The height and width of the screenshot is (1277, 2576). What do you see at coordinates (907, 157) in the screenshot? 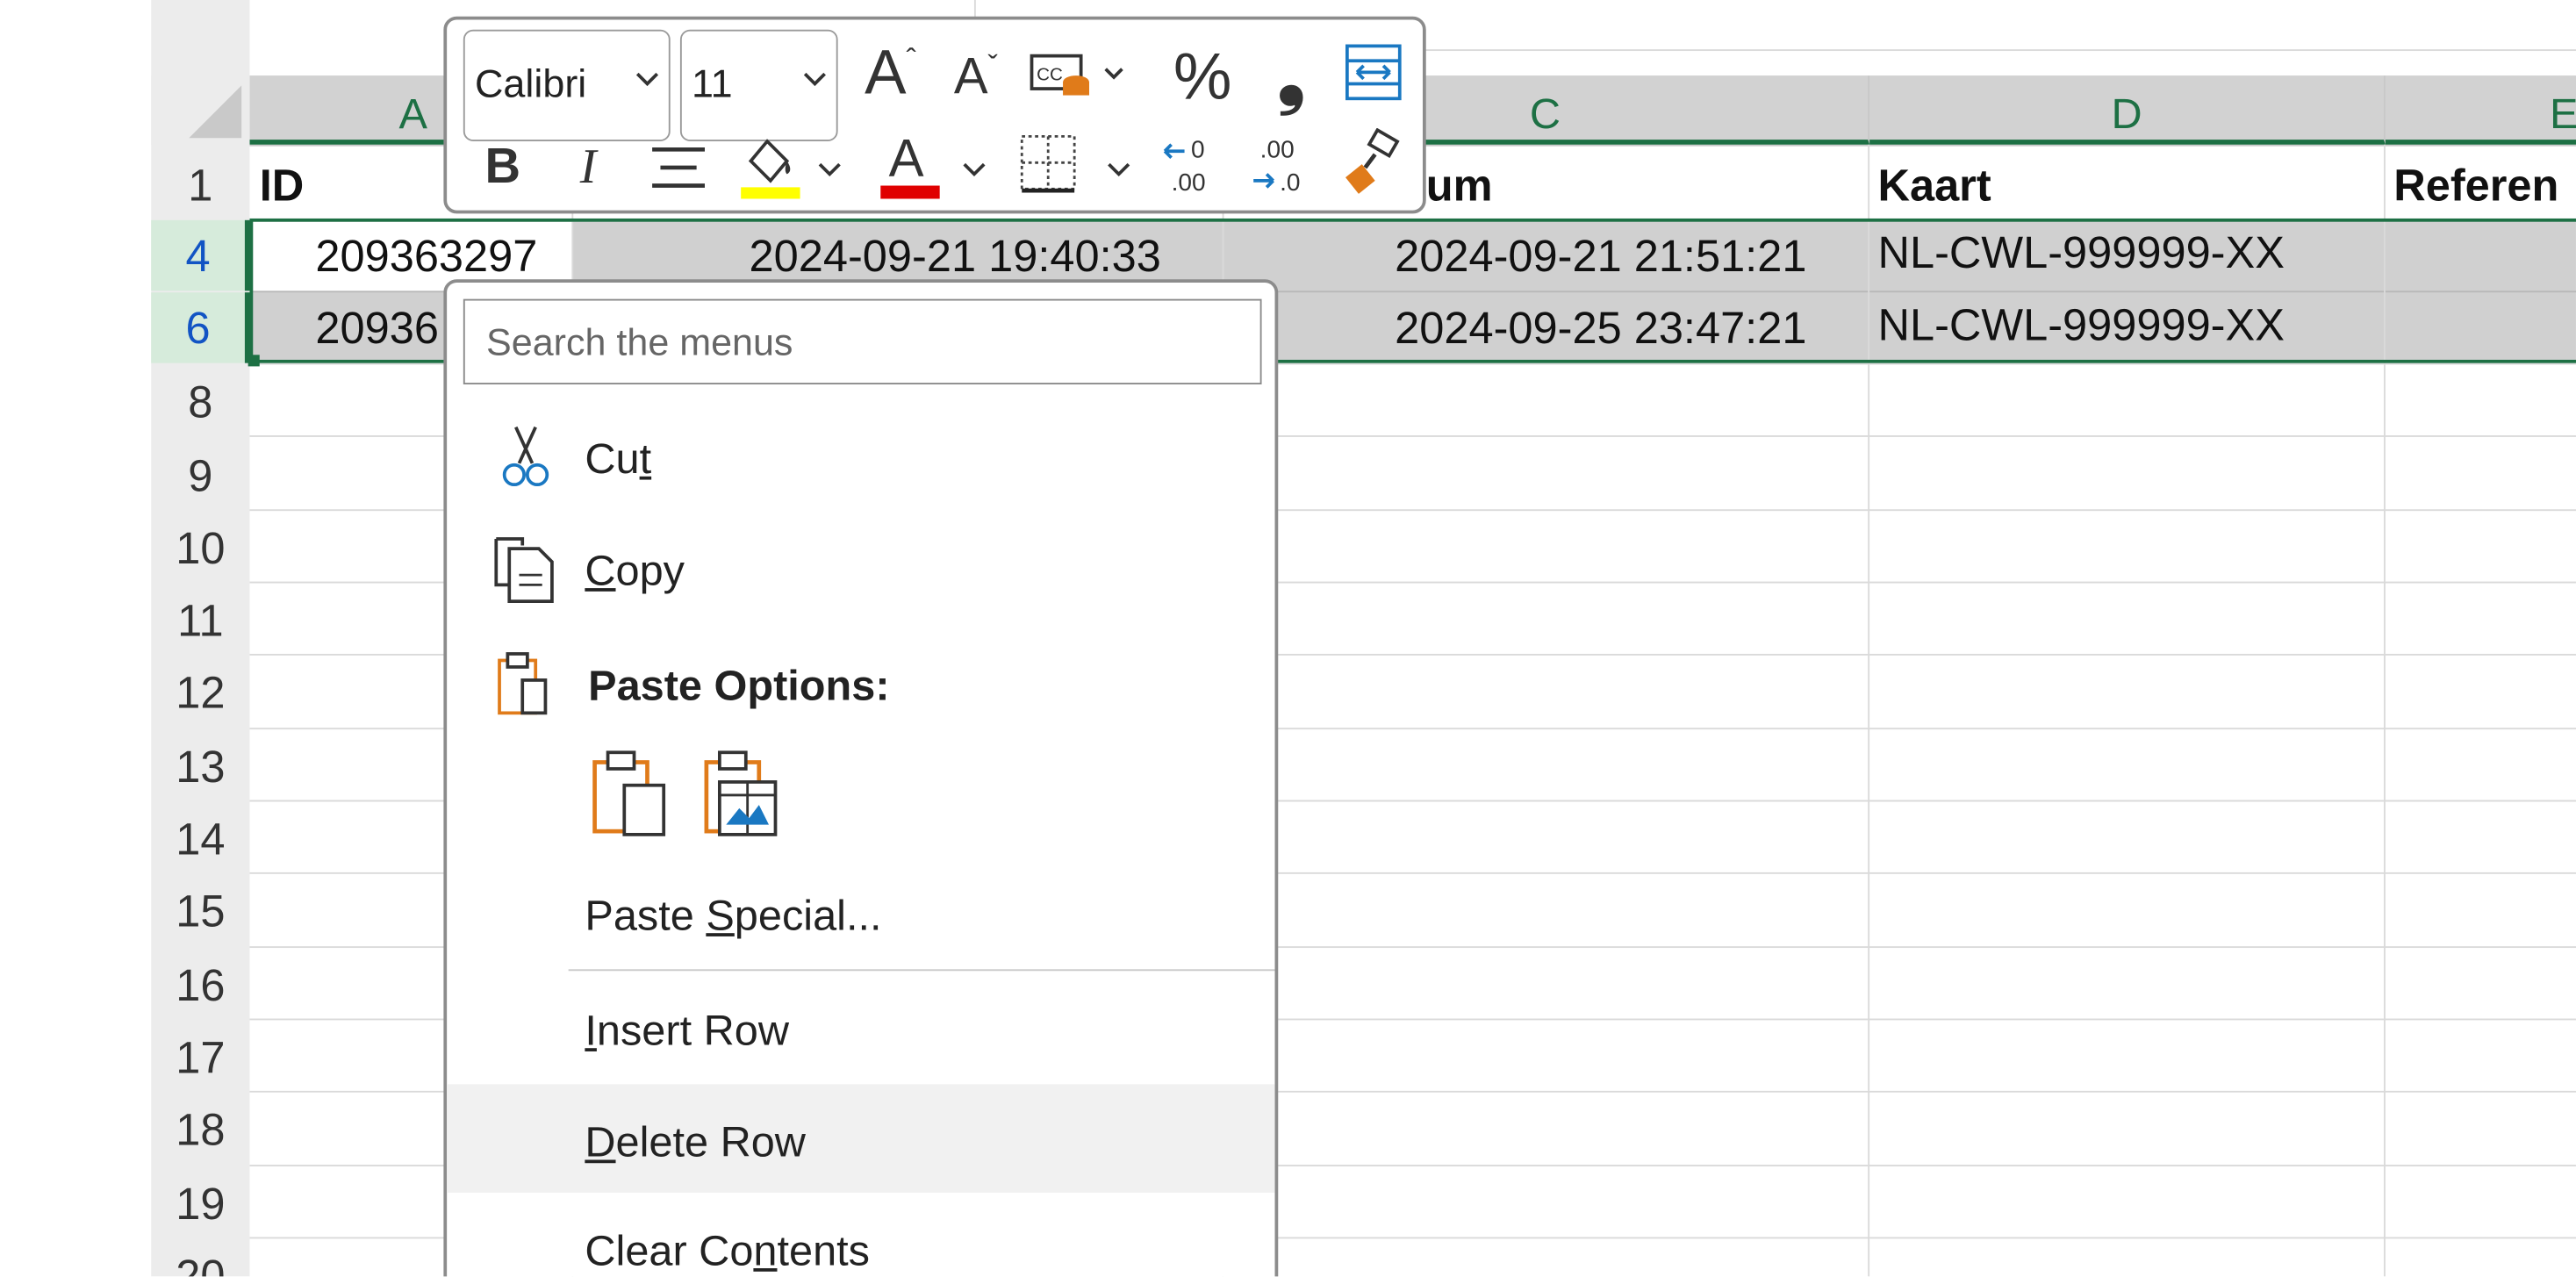
I see `svg-text: A` at bounding box center [907, 157].